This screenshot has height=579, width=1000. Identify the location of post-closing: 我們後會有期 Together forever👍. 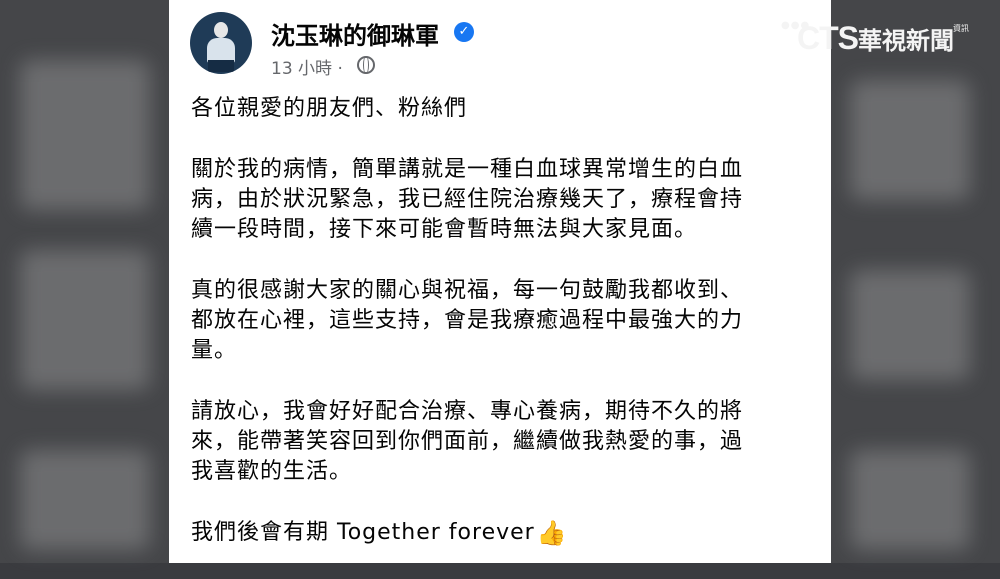
(506, 533).